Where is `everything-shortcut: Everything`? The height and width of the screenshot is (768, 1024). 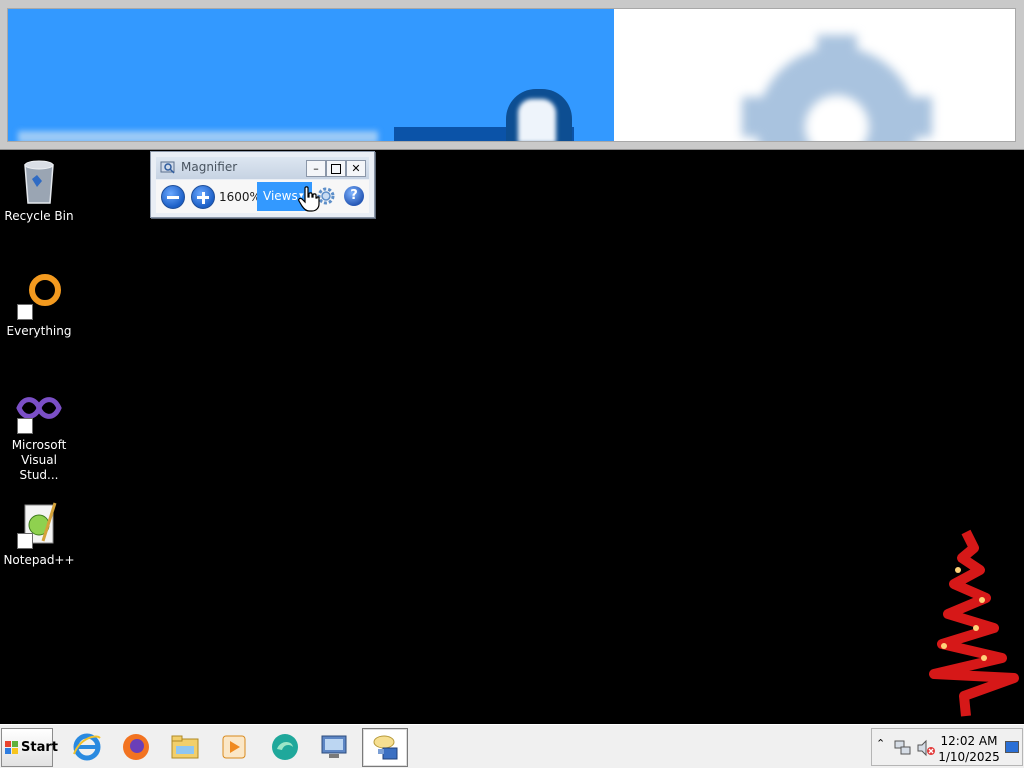 everything-shortcut: Everything is located at coordinates (39, 305).